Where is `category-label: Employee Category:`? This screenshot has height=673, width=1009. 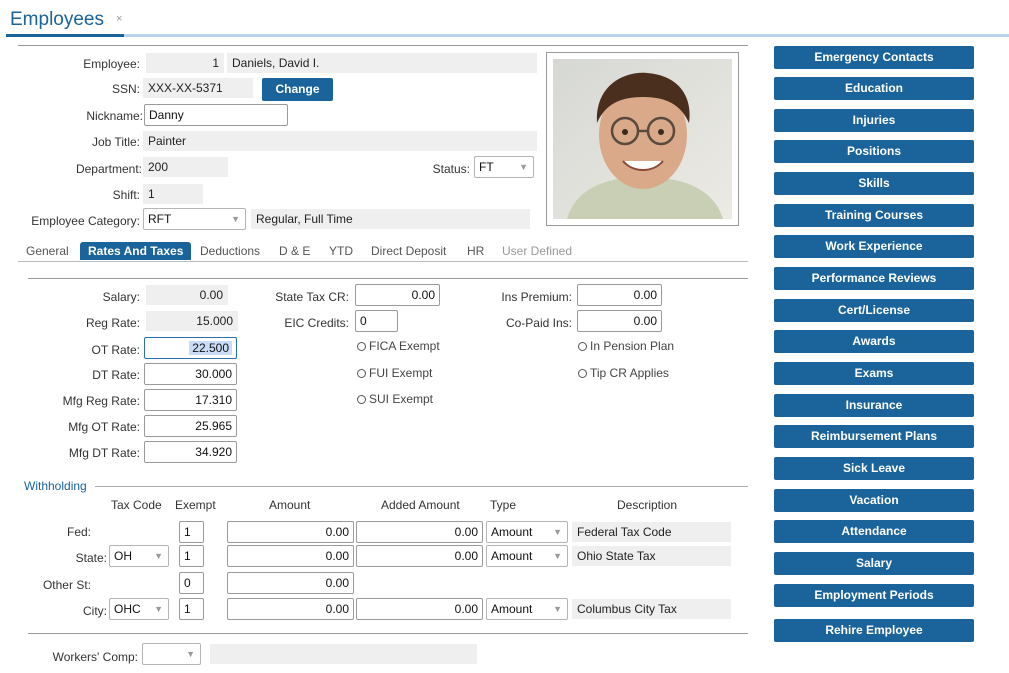
category-label: Employee Category: is located at coordinates (85, 221).